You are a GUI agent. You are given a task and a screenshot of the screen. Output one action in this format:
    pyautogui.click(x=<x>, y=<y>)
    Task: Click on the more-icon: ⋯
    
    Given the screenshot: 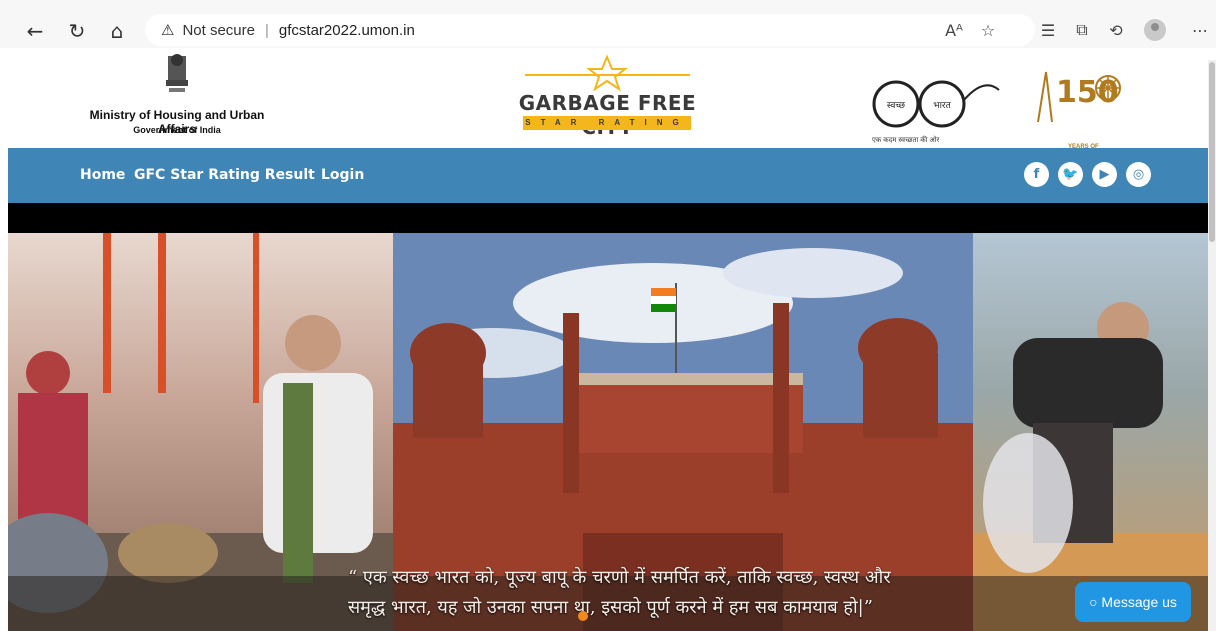 What is the action you would take?
    pyautogui.click(x=1200, y=30)
    